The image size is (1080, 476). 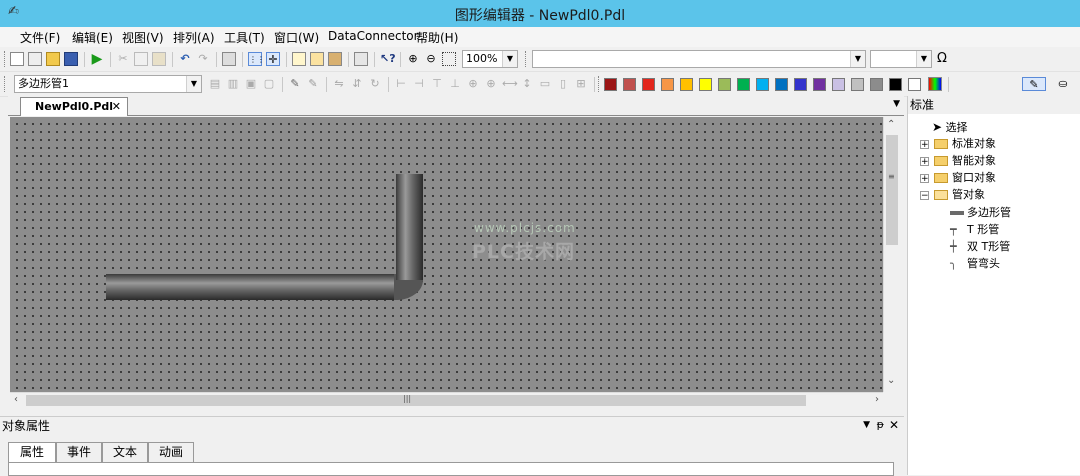 I want to click on panel-menu-chevron-icon: ▼, so click(x=866, y=425).